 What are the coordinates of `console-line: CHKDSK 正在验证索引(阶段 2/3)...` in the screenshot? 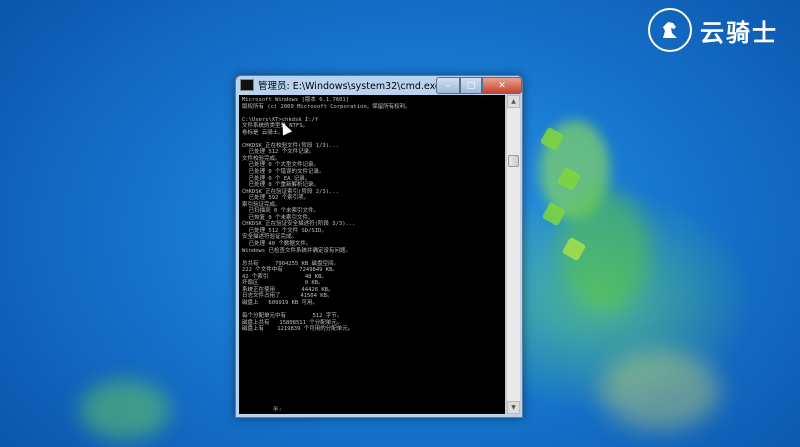 It's located at (290, 191).